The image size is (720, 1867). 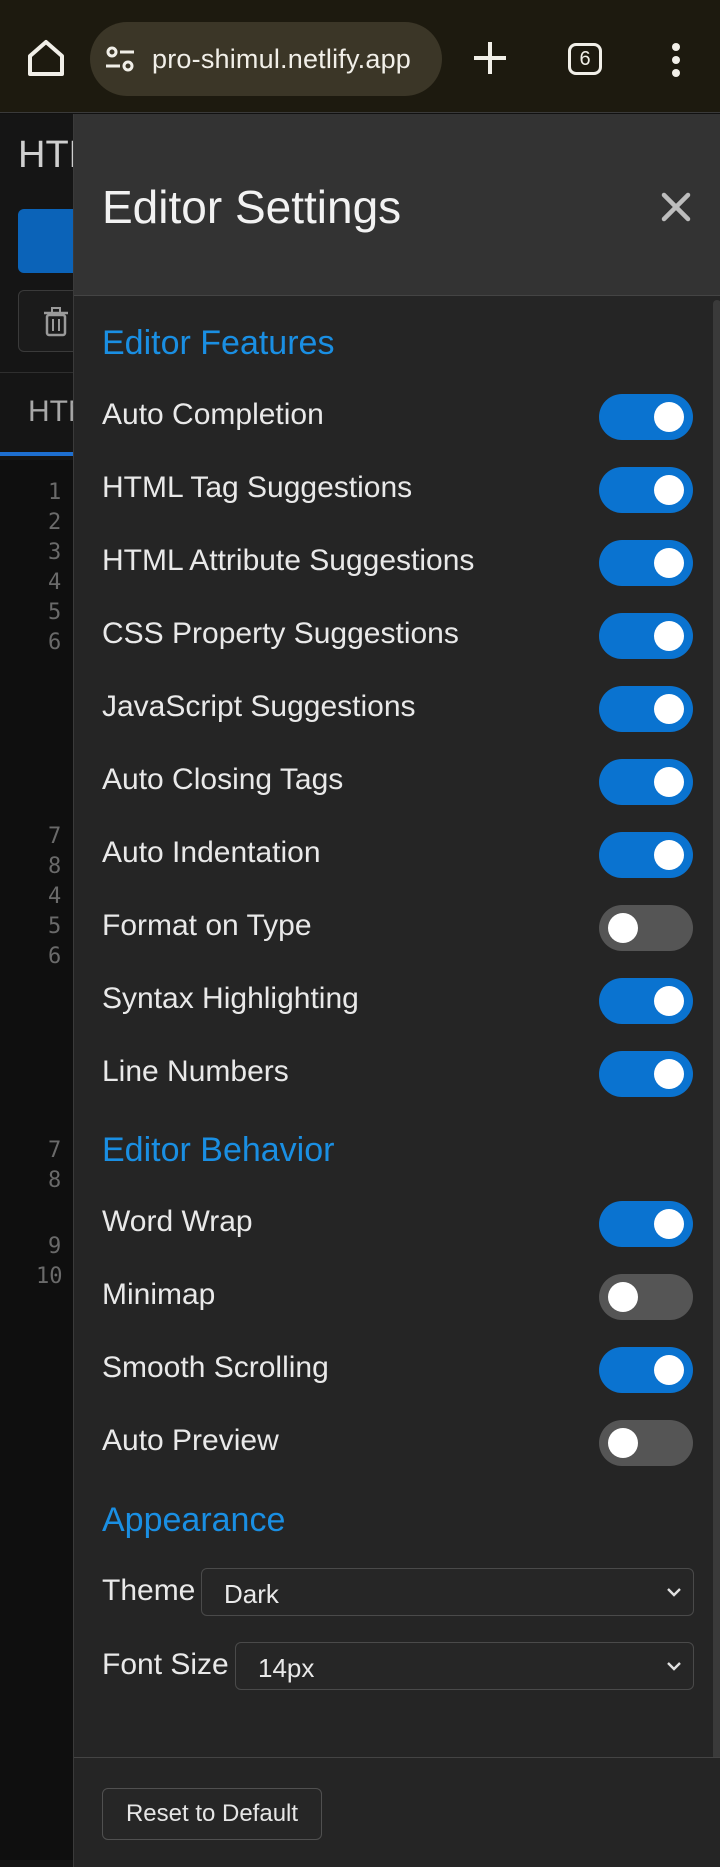 What do you see at coordinates (257, 487) in the screenshot?
I see `setting-label: HTML Tag Suggestions` at bounding box center [257, 487].